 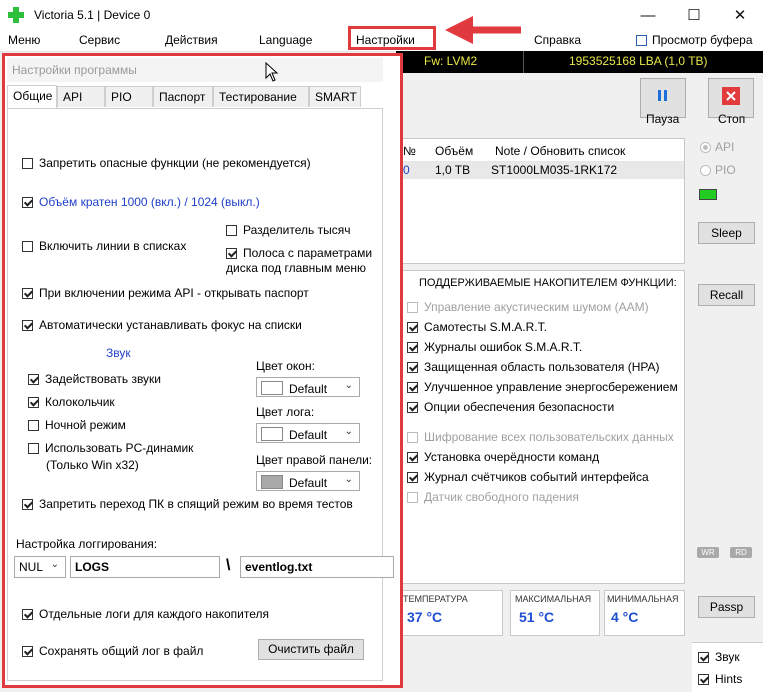 I want to click on min-temp-label: МИНИМАЛЬНАЯ, so click(x=643, y=599).